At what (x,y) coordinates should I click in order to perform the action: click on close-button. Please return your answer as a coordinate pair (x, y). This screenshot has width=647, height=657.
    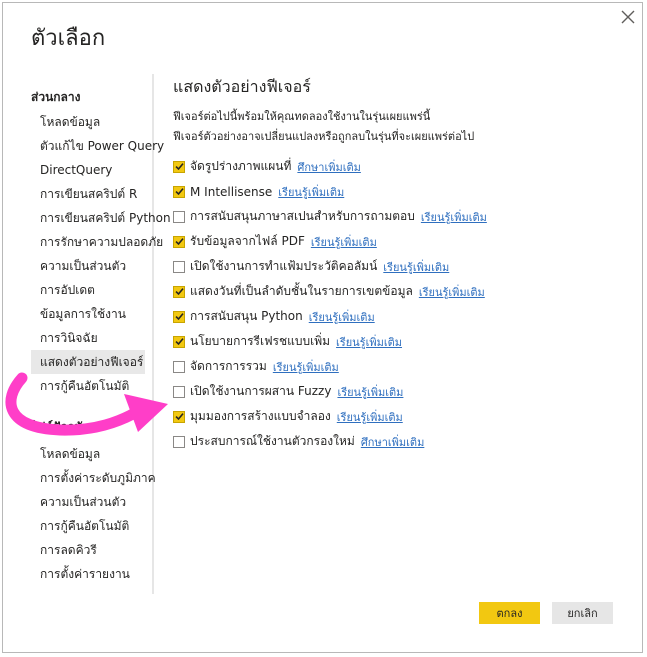
    Looking at the image, I should click on (628, 17).